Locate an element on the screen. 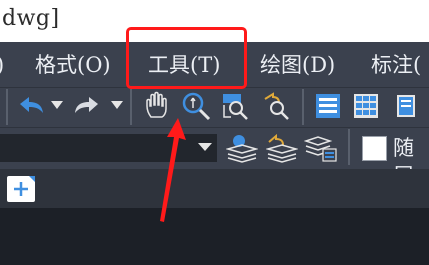  annotation-arrow-icon is located at coordinates (173, 170).